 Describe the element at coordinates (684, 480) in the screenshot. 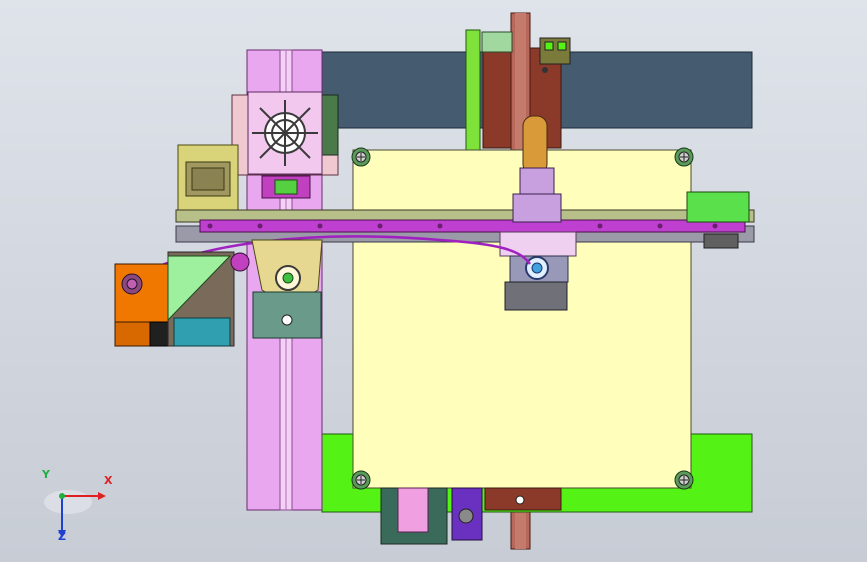

I see `bed-screw-br` at that location.